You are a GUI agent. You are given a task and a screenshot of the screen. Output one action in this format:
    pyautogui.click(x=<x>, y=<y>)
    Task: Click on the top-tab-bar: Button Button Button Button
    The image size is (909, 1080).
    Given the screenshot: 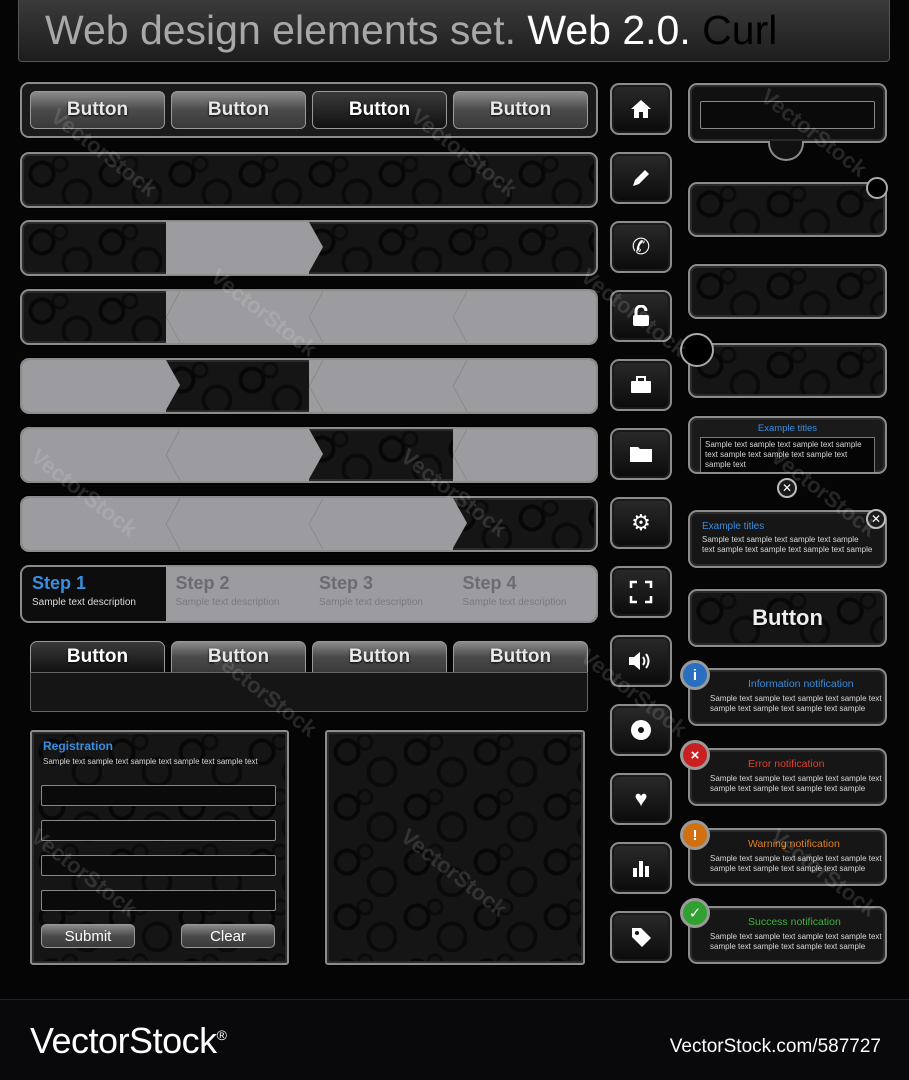 What is the action you would take?
    pyautogui.click(x=309, y=110)
    